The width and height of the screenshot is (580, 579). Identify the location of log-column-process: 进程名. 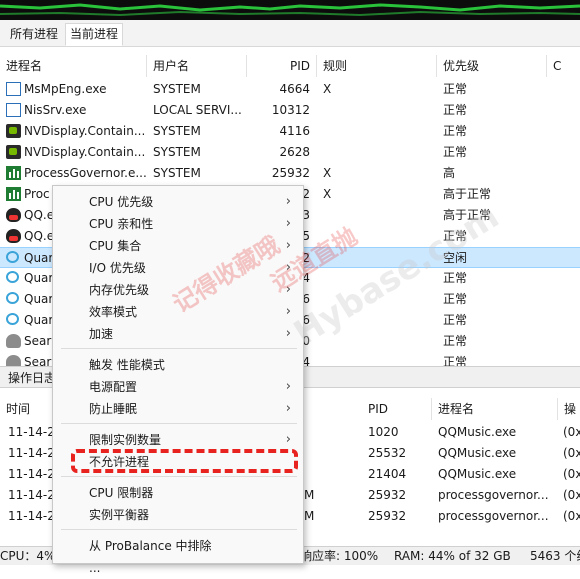
(495, 409).